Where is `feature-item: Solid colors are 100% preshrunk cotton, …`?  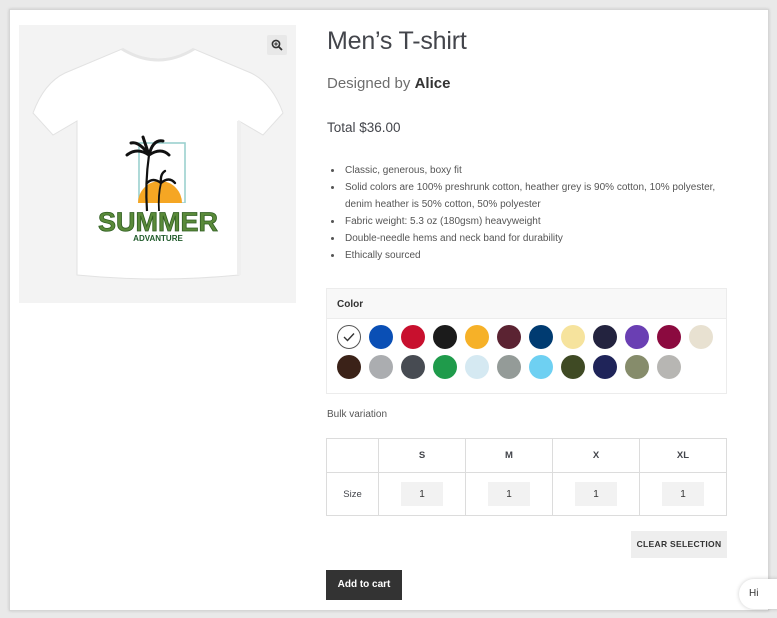 feature-item: Solid colors are 100% preshrunk cotton, … is located at coordinates (540, 196).